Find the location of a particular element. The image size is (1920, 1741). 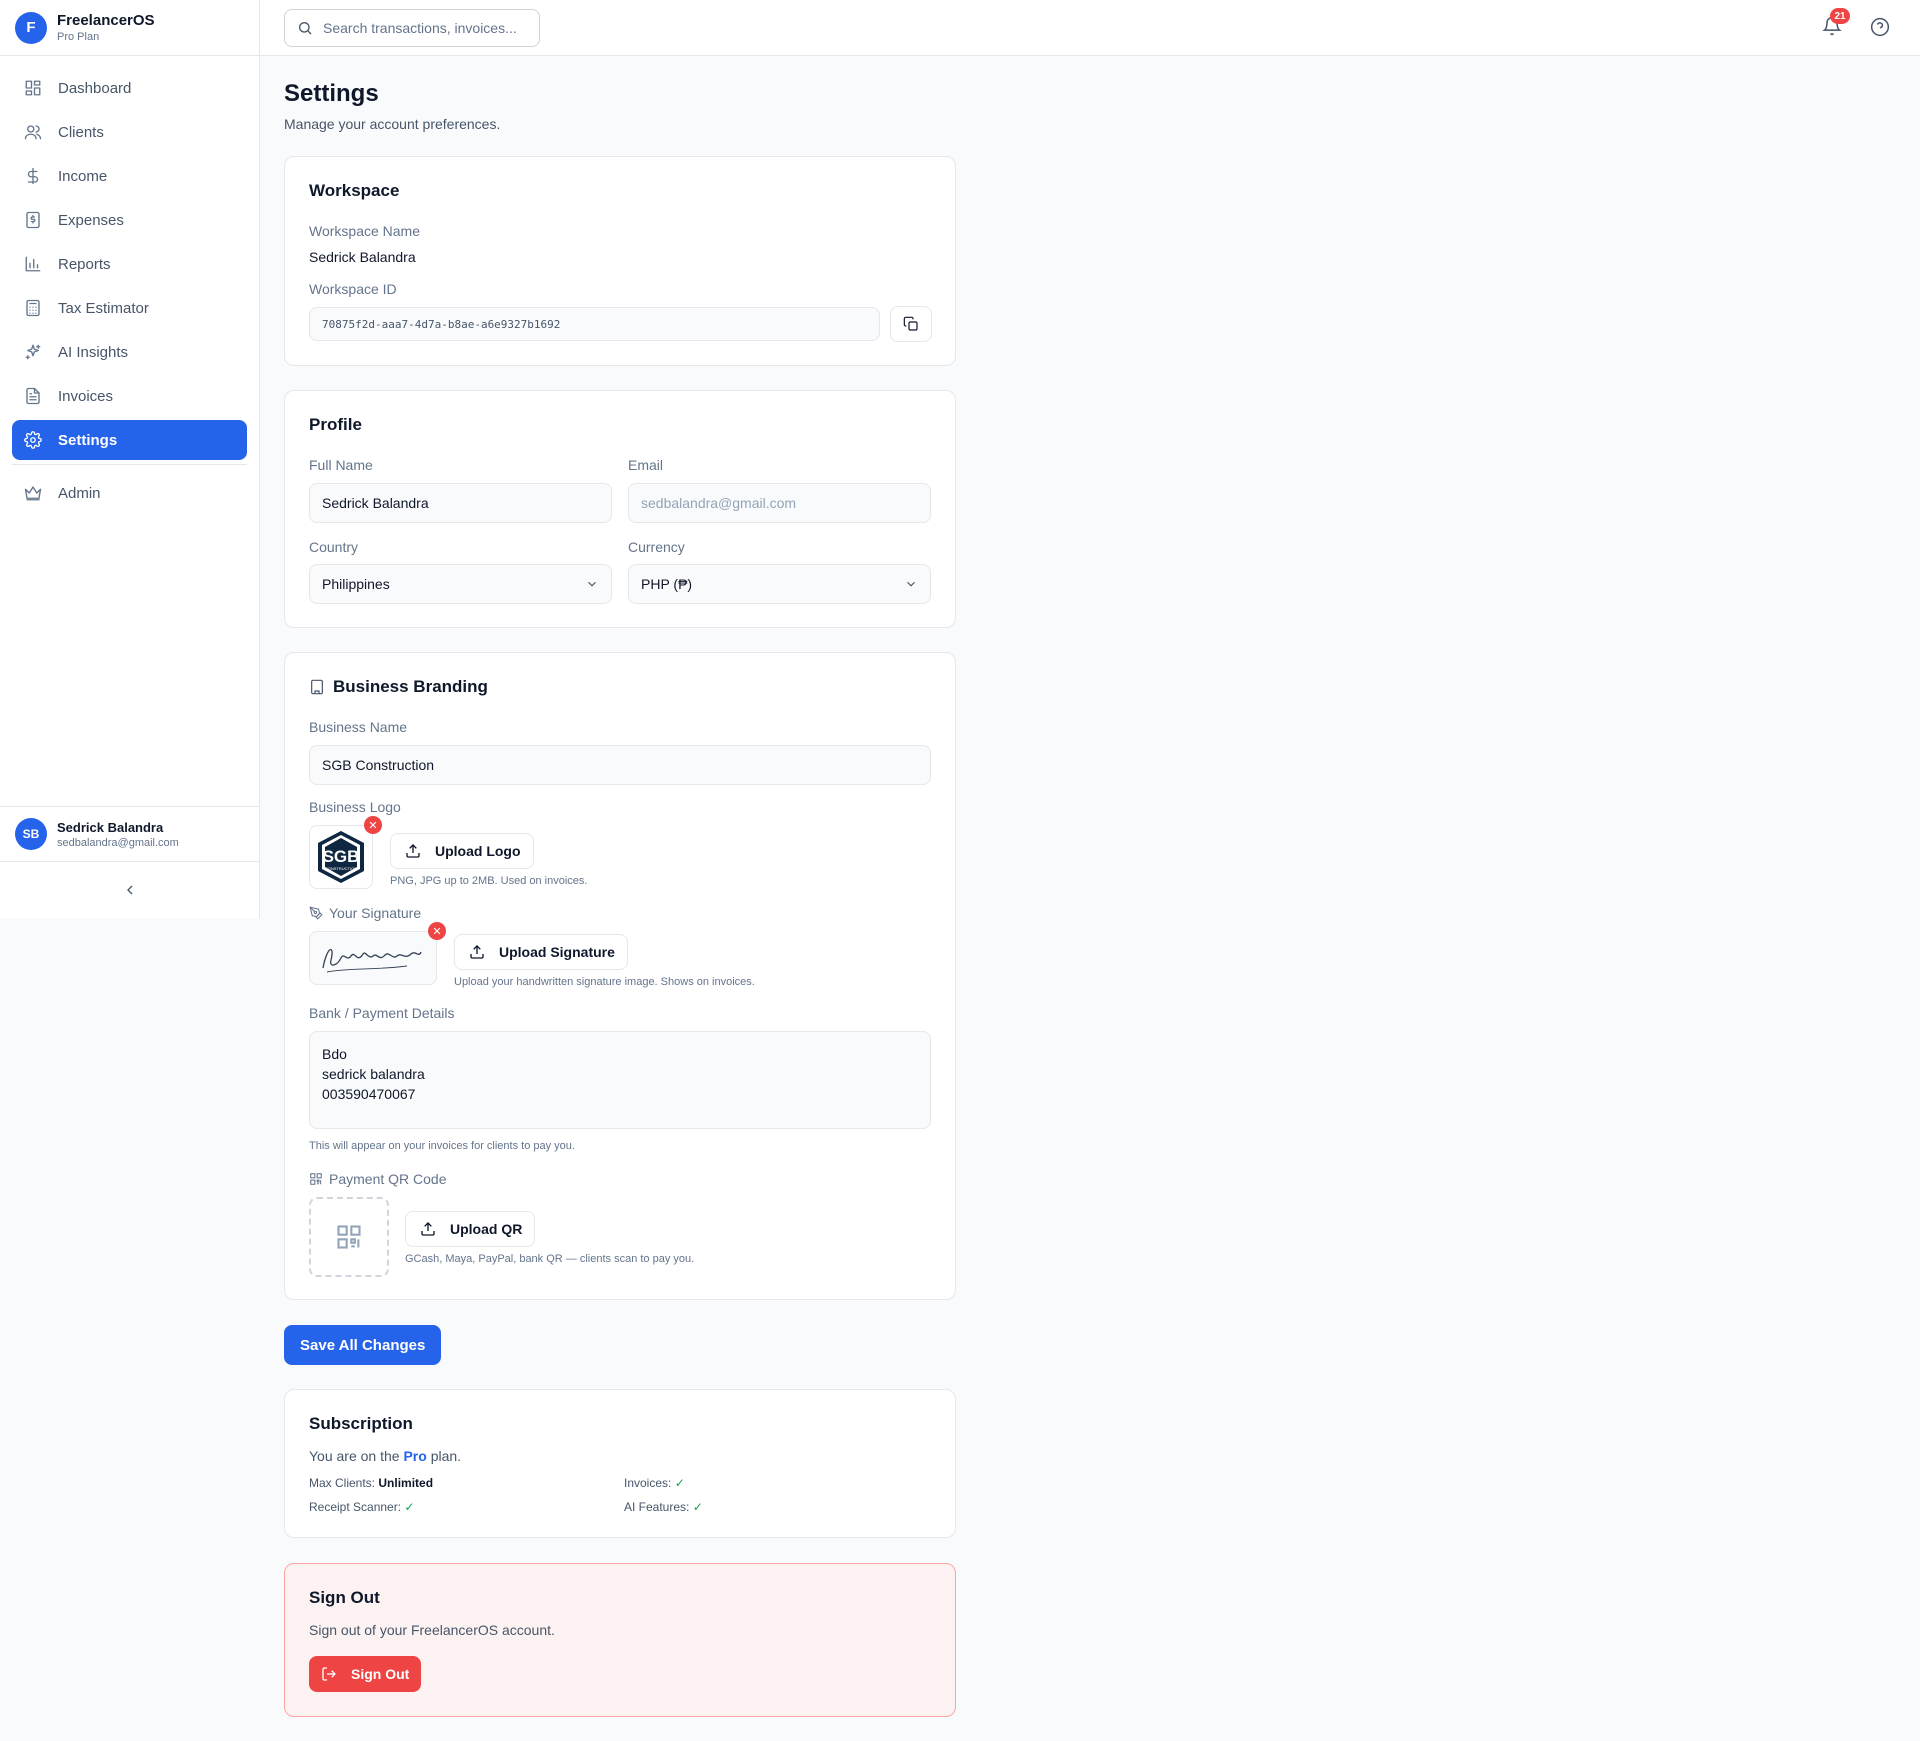

close-icon: ✕ is located at coordinates (437, 931).